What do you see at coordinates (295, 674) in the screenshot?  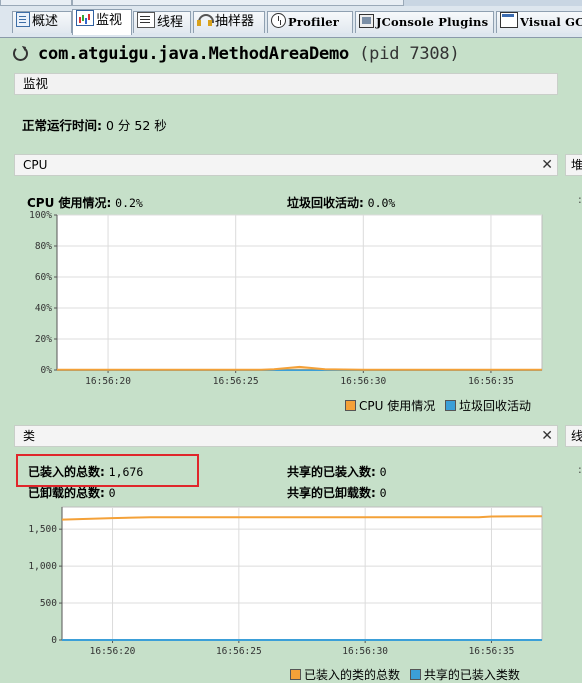 I see `loaded-legend-swatch` at bounding box center [295, 674].